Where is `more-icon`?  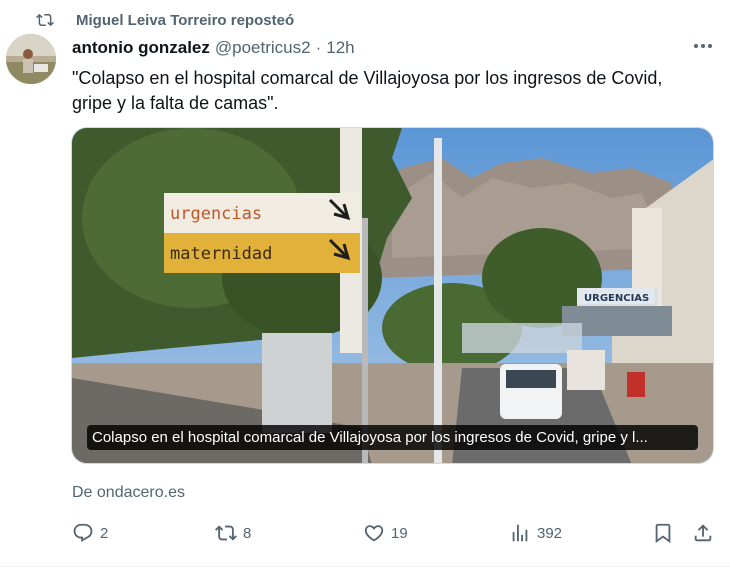
more-icon is located at coordinates (703, 46).